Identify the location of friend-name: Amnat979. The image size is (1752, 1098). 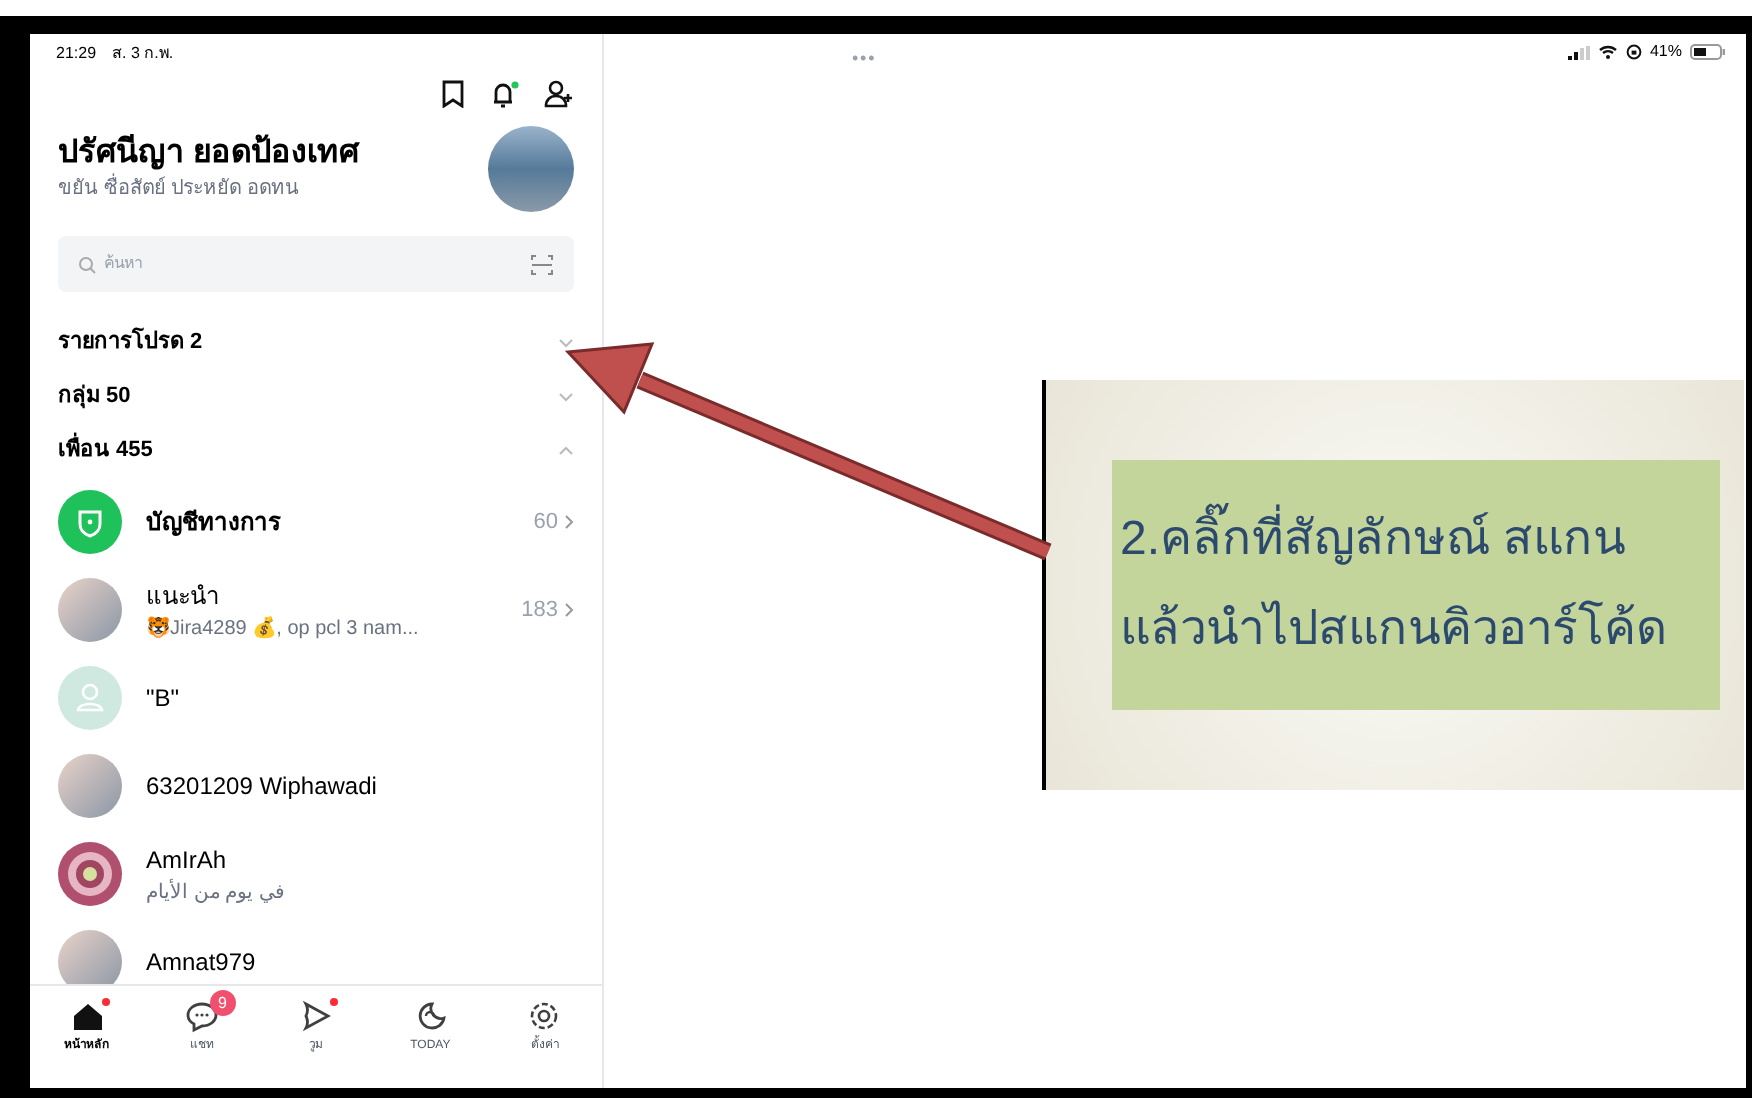
(360, 962).